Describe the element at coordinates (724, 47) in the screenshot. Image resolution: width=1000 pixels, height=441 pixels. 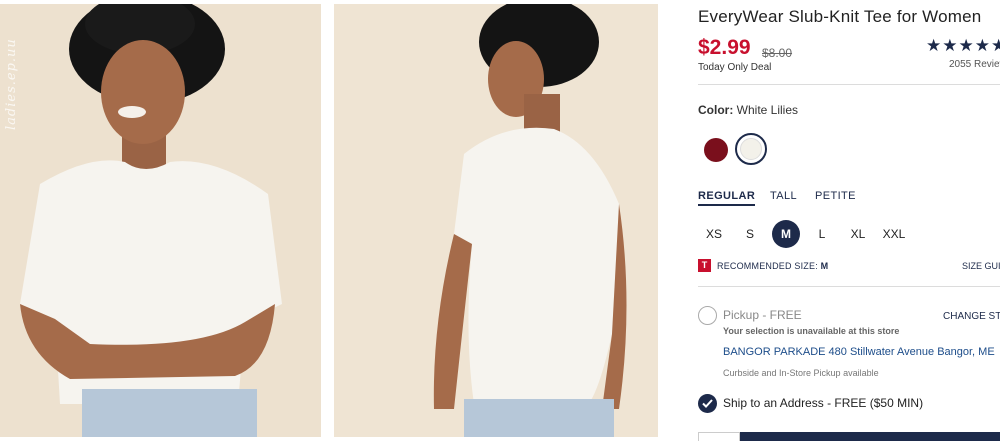
I see `sale-price: $2.99` at that location.